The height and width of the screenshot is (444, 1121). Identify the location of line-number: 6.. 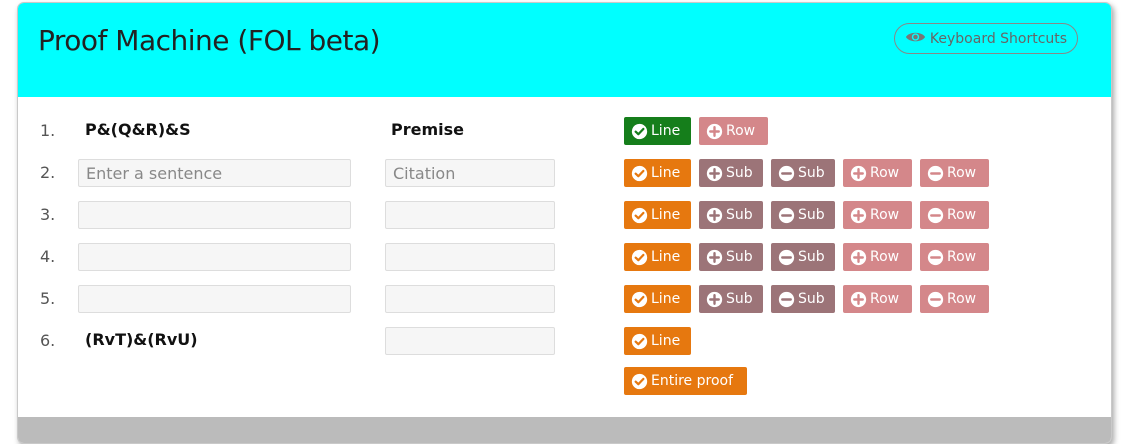
(48, 340).